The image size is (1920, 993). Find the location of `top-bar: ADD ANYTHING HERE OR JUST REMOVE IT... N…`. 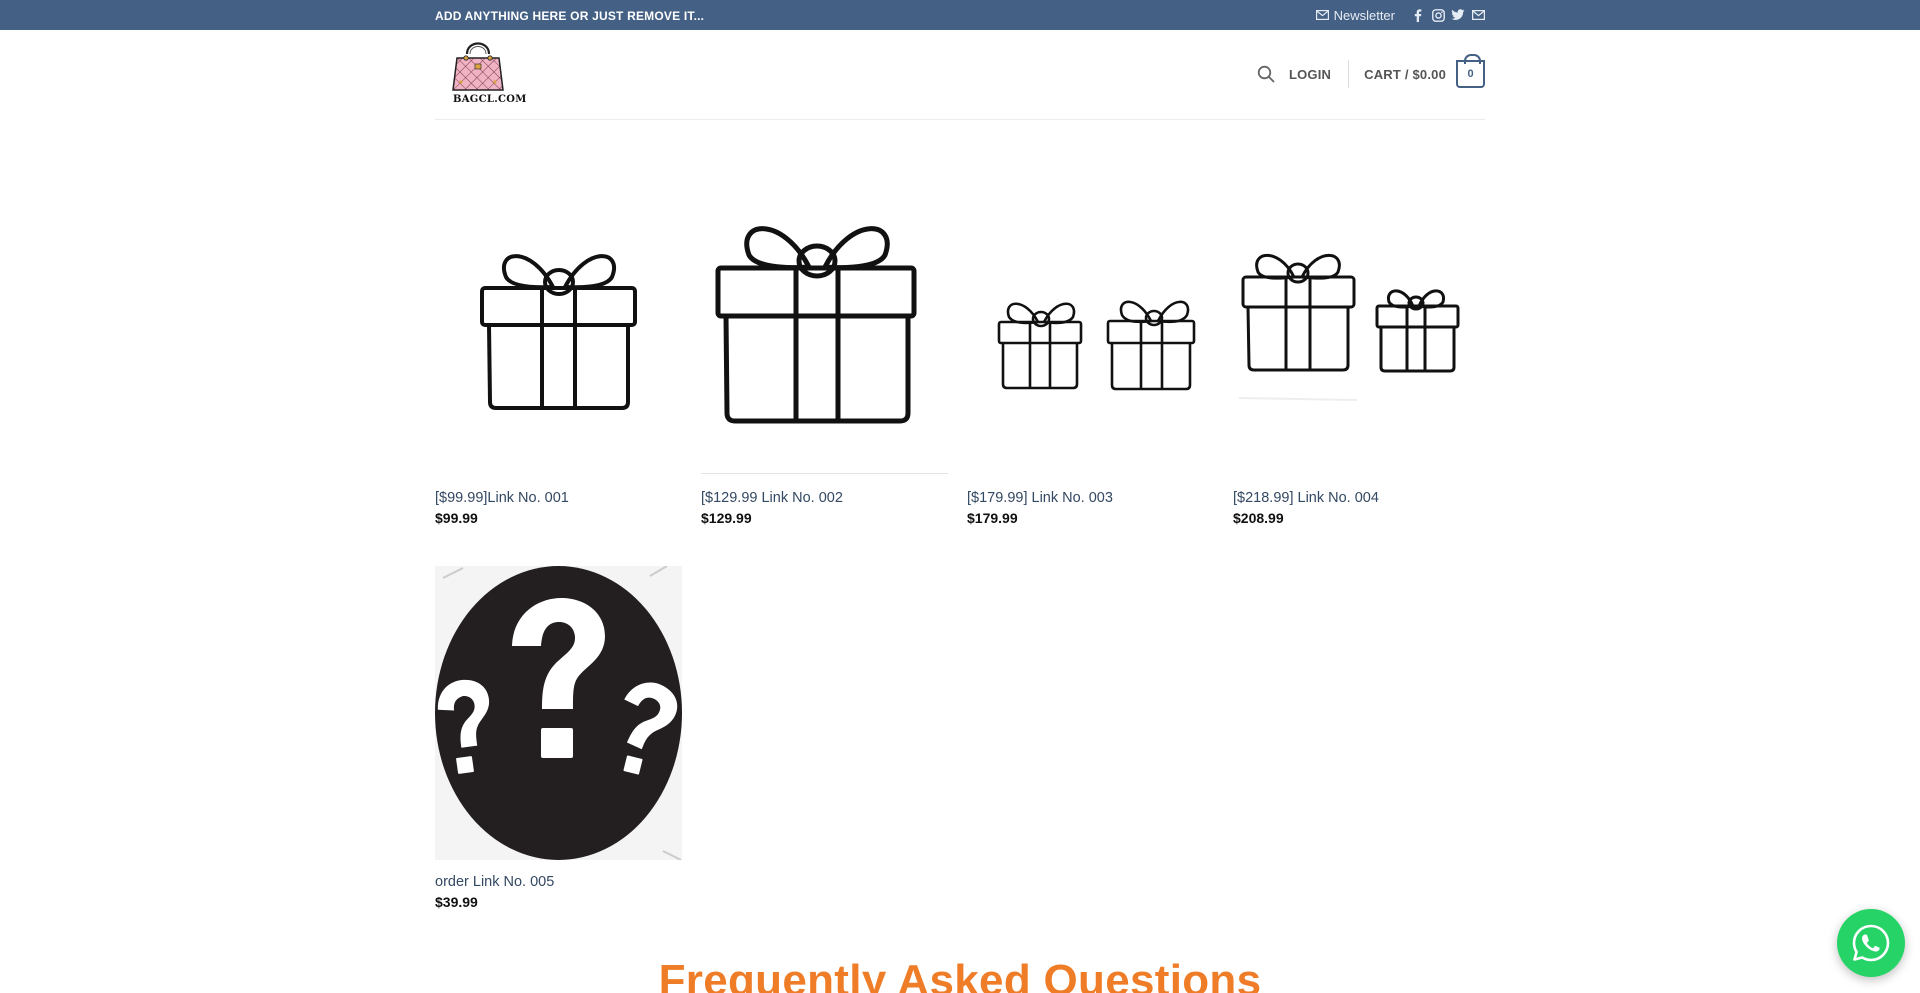

top-bar: ADD ANYTHING HERE OR JUST REMOVE IT... N… is located at coordinates (960, 15).